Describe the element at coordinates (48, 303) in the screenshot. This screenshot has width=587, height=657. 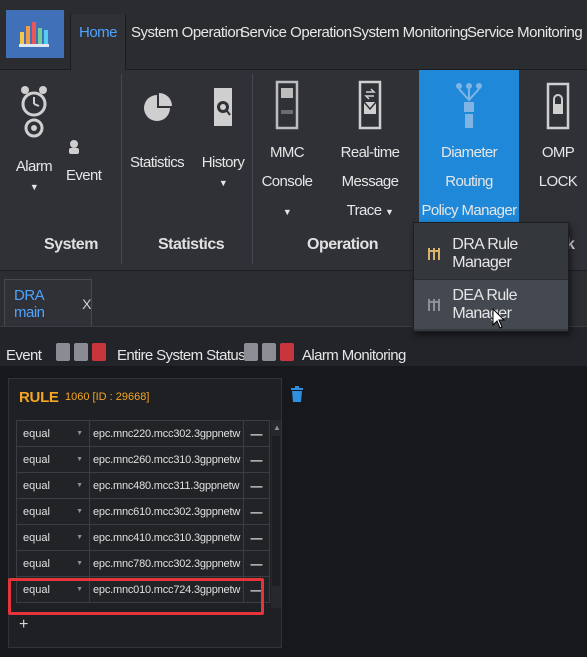
I see `tab-dra-main: DRA main X` at that location.